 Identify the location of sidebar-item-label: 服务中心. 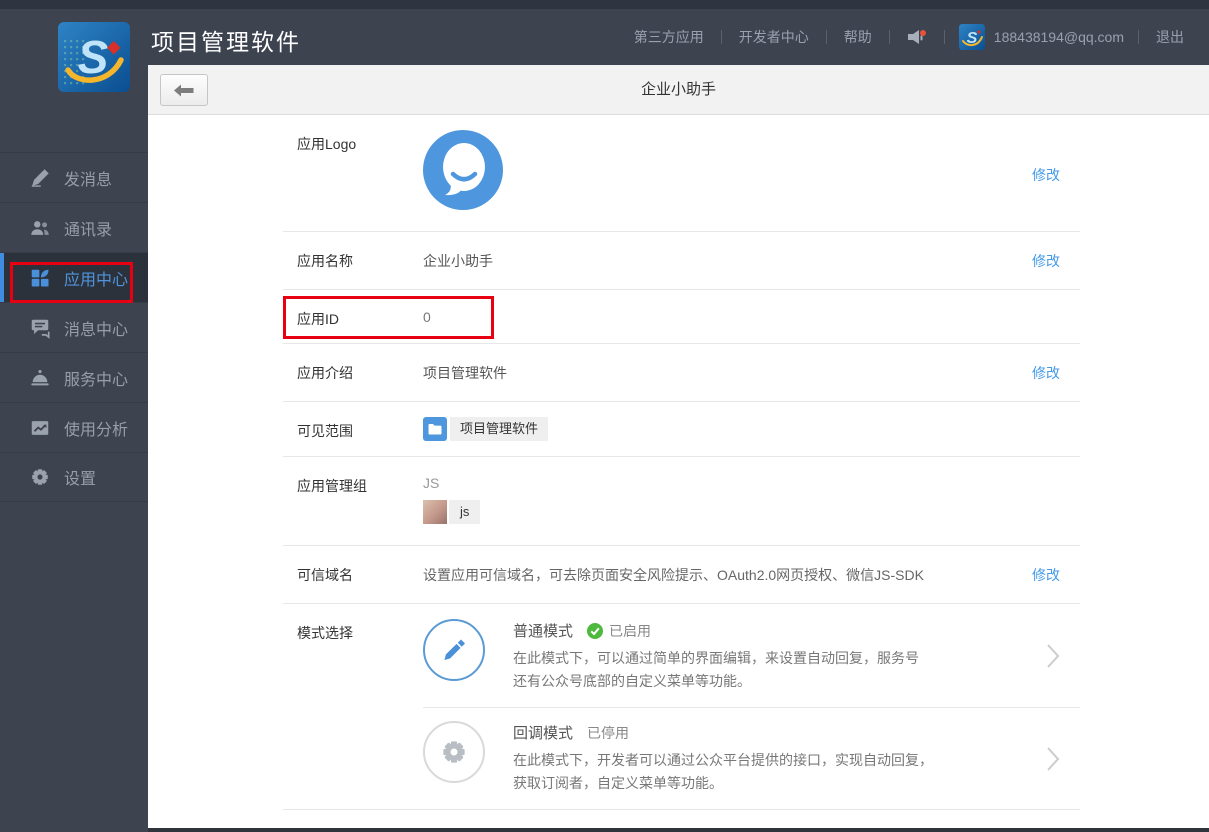
(96, 380).